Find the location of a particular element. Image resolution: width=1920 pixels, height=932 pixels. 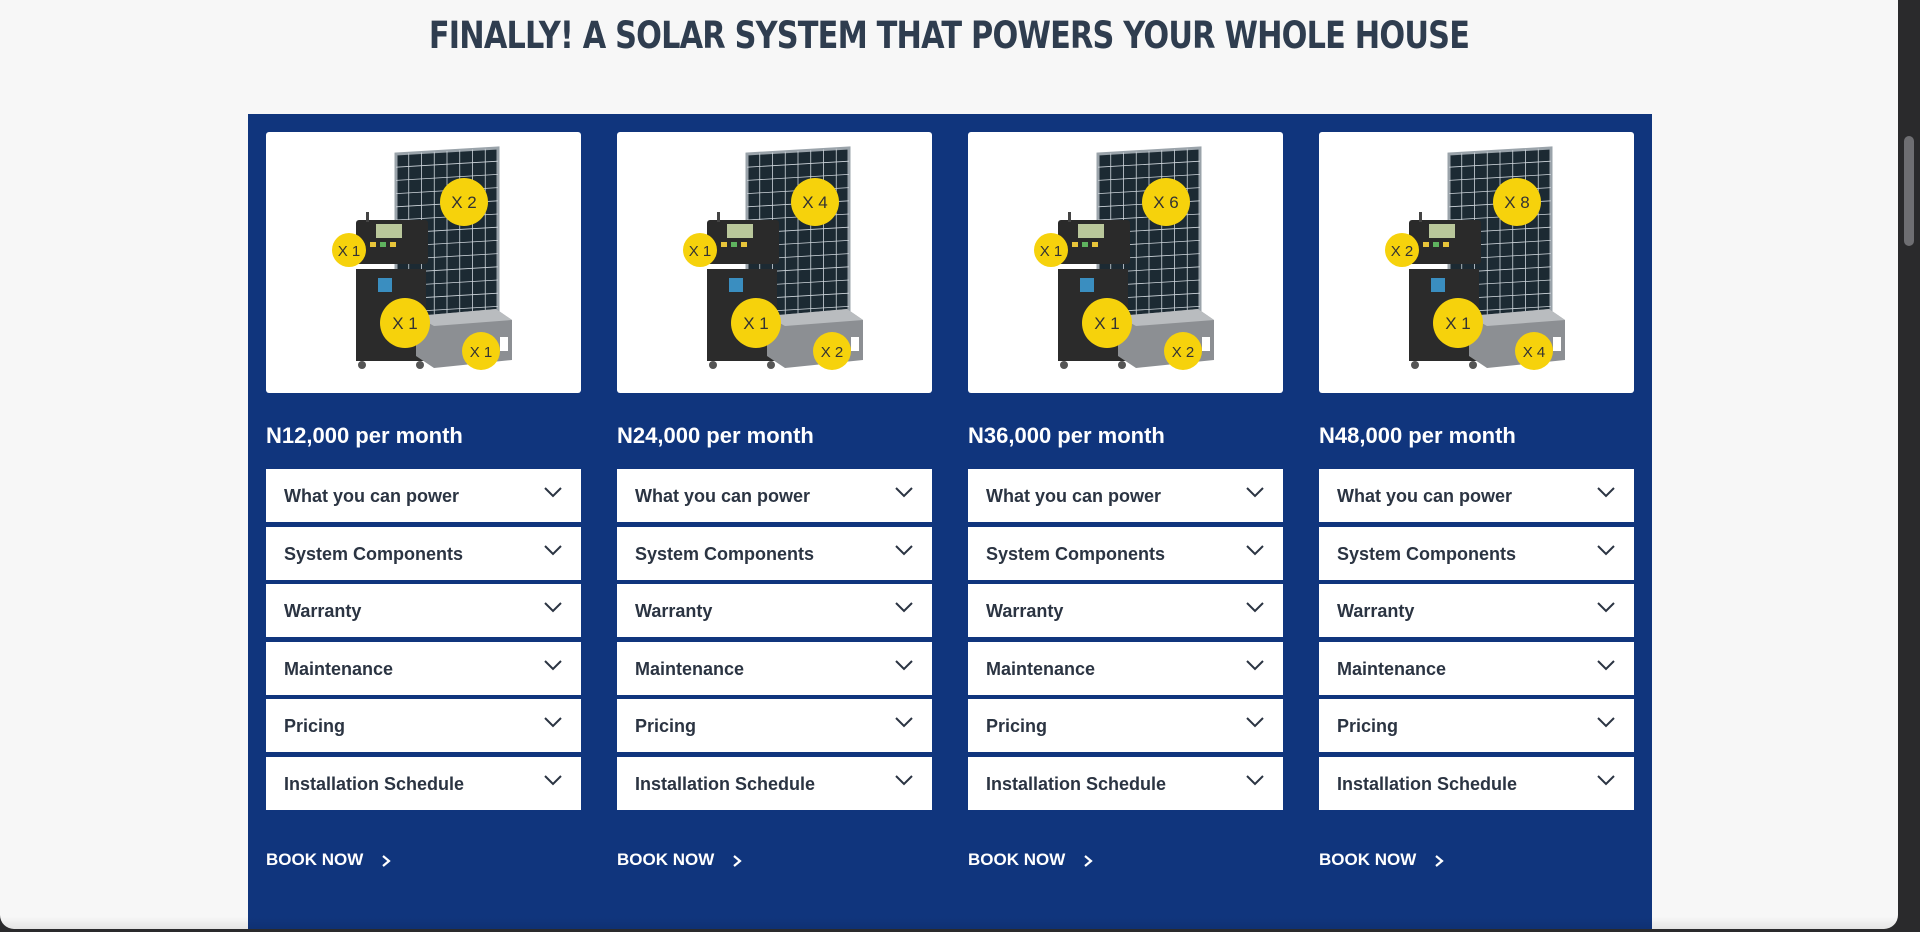

controller-quantity-badge: X 2 is located at coordinates (1402, 250).